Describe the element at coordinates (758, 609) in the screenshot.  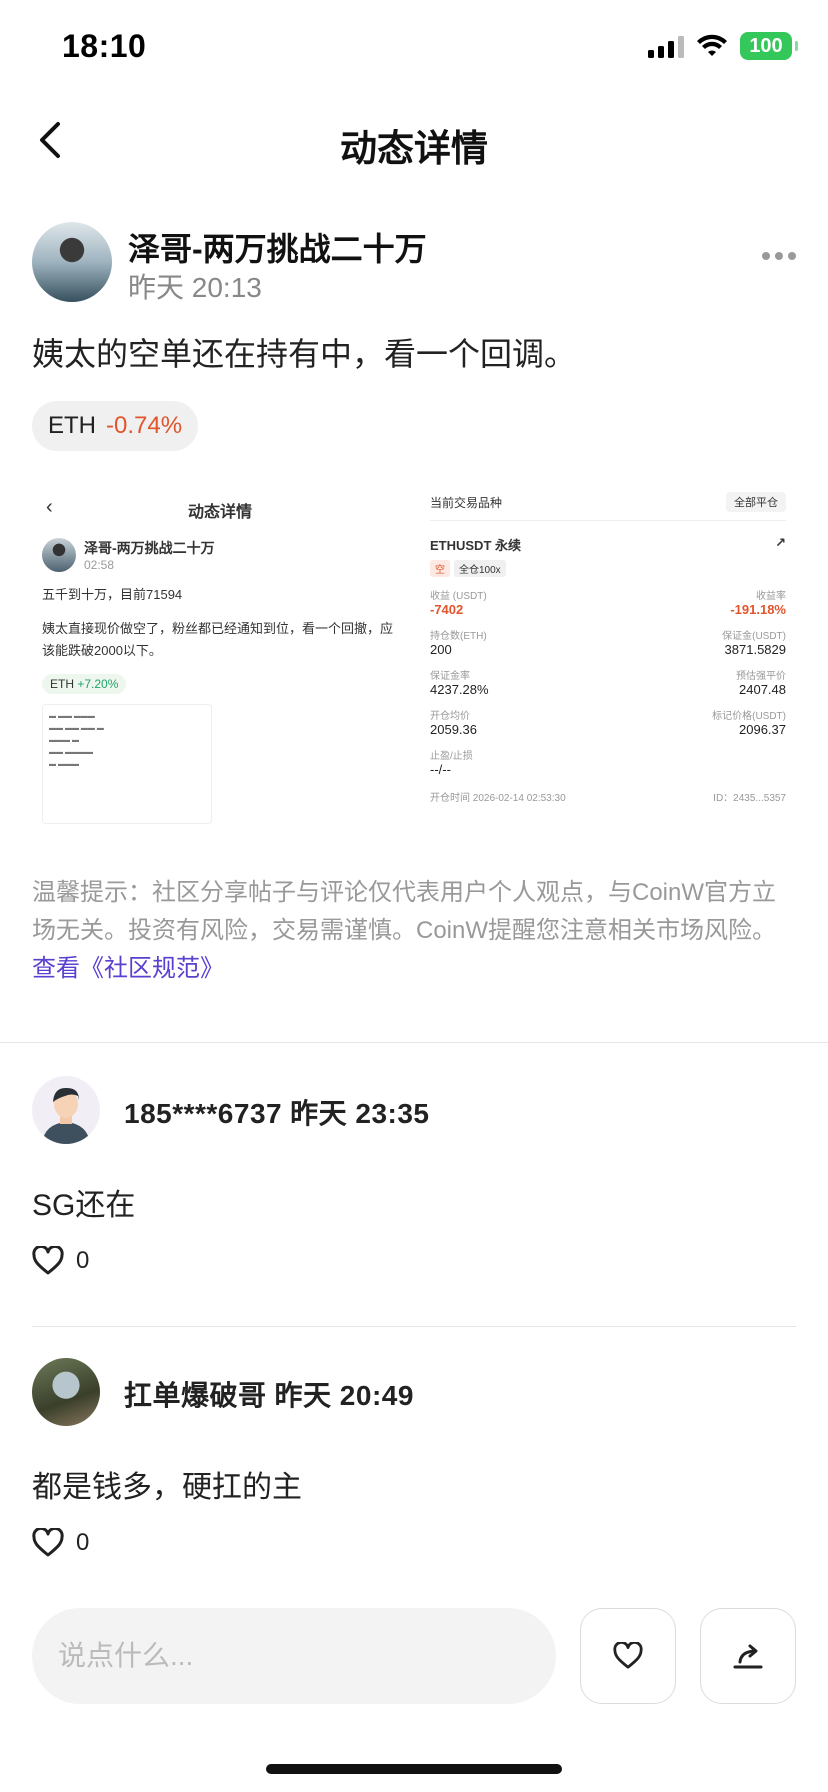
I see `cell-value: -191.18%` at that location.